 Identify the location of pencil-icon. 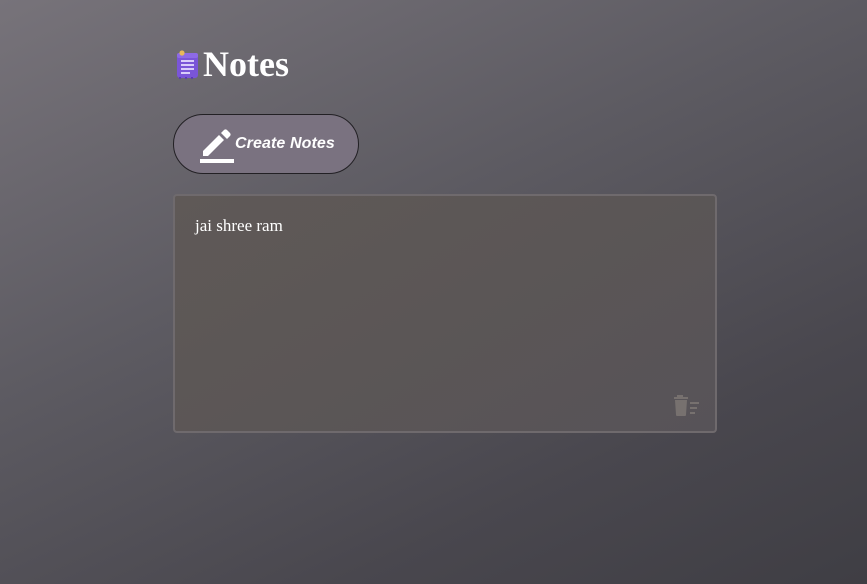
(216, 144).